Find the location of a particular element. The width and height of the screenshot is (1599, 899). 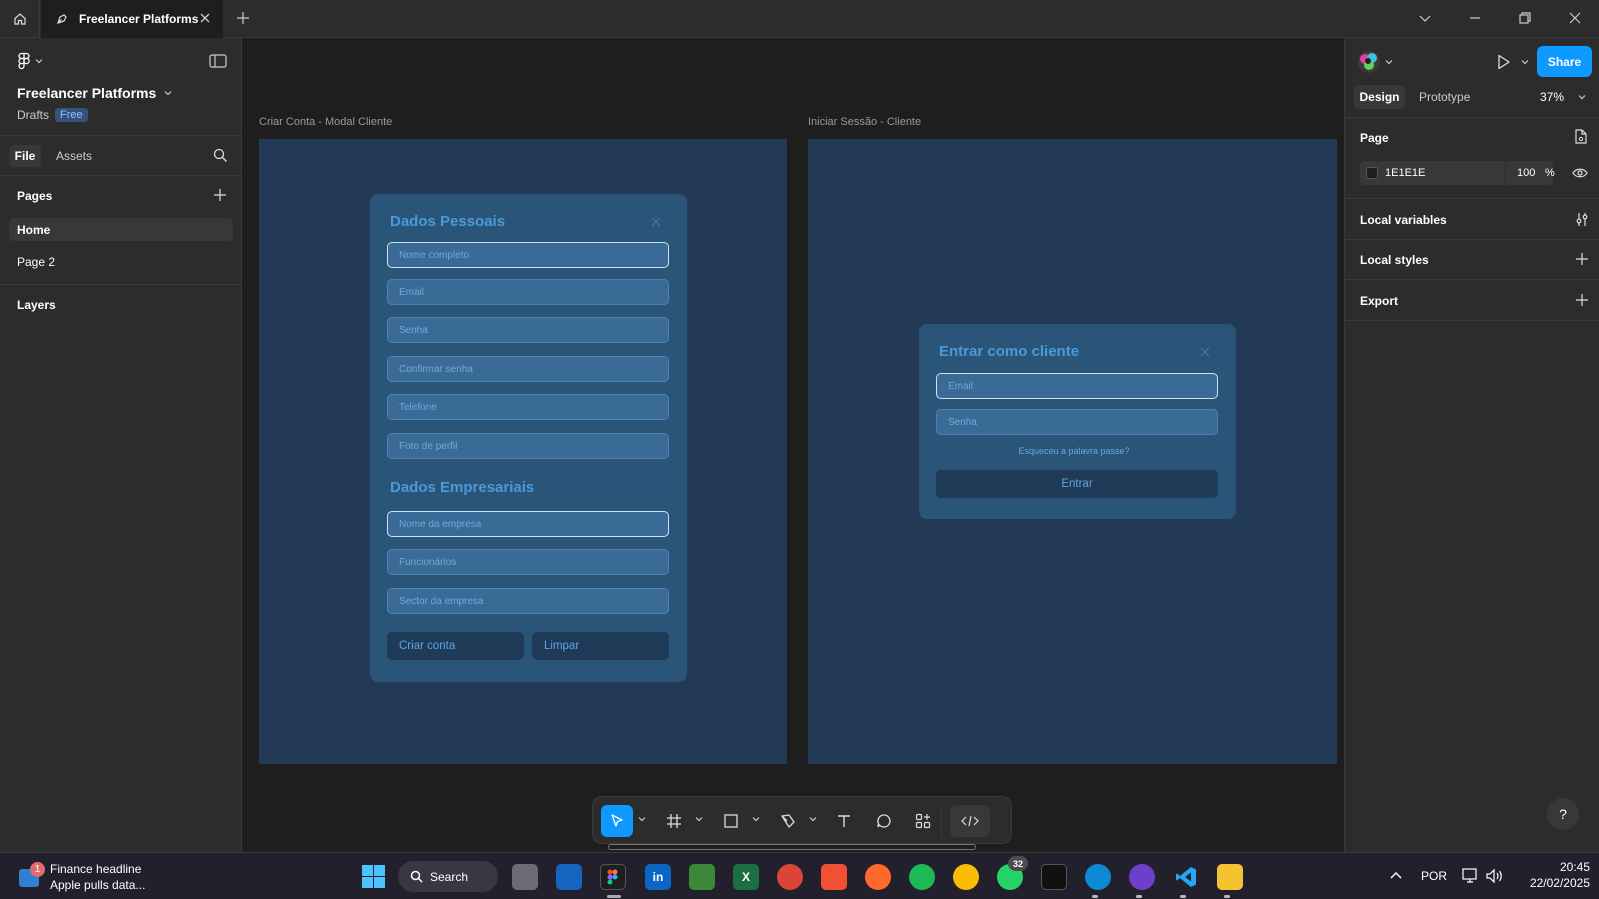

start-button is located at coordinates (373, 876).